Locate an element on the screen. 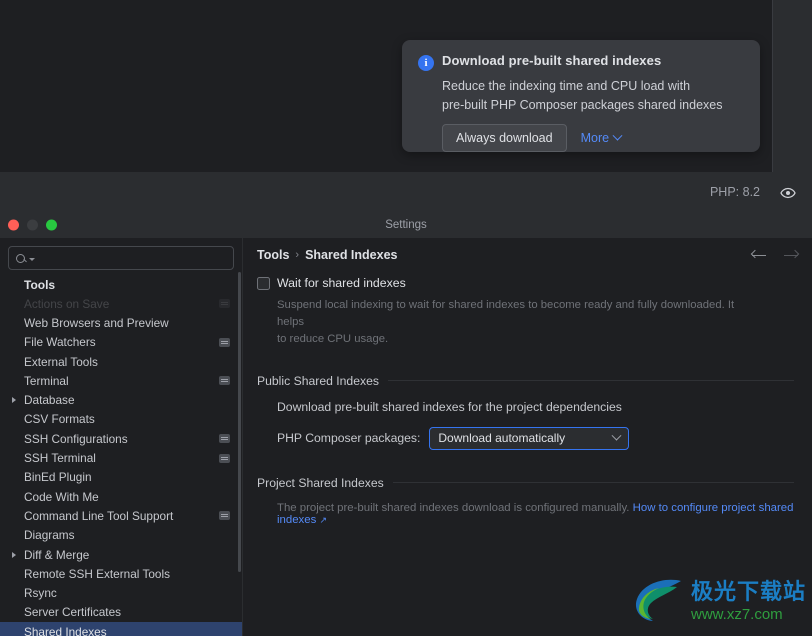 The height and width of the screenshot is (636, 812). php-composer-packages-dropdown: Download automatically is located at coordinates (529, 438).